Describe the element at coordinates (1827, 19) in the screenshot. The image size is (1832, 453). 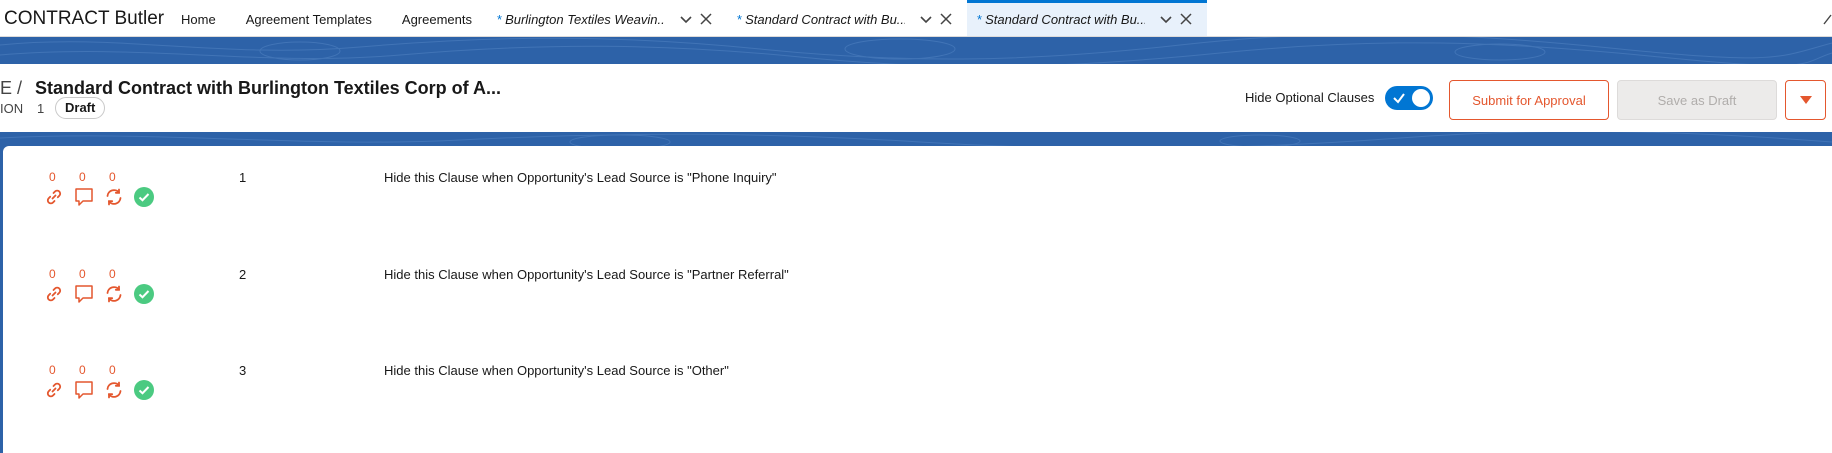
I see `edit-pencil-icon` at that location.